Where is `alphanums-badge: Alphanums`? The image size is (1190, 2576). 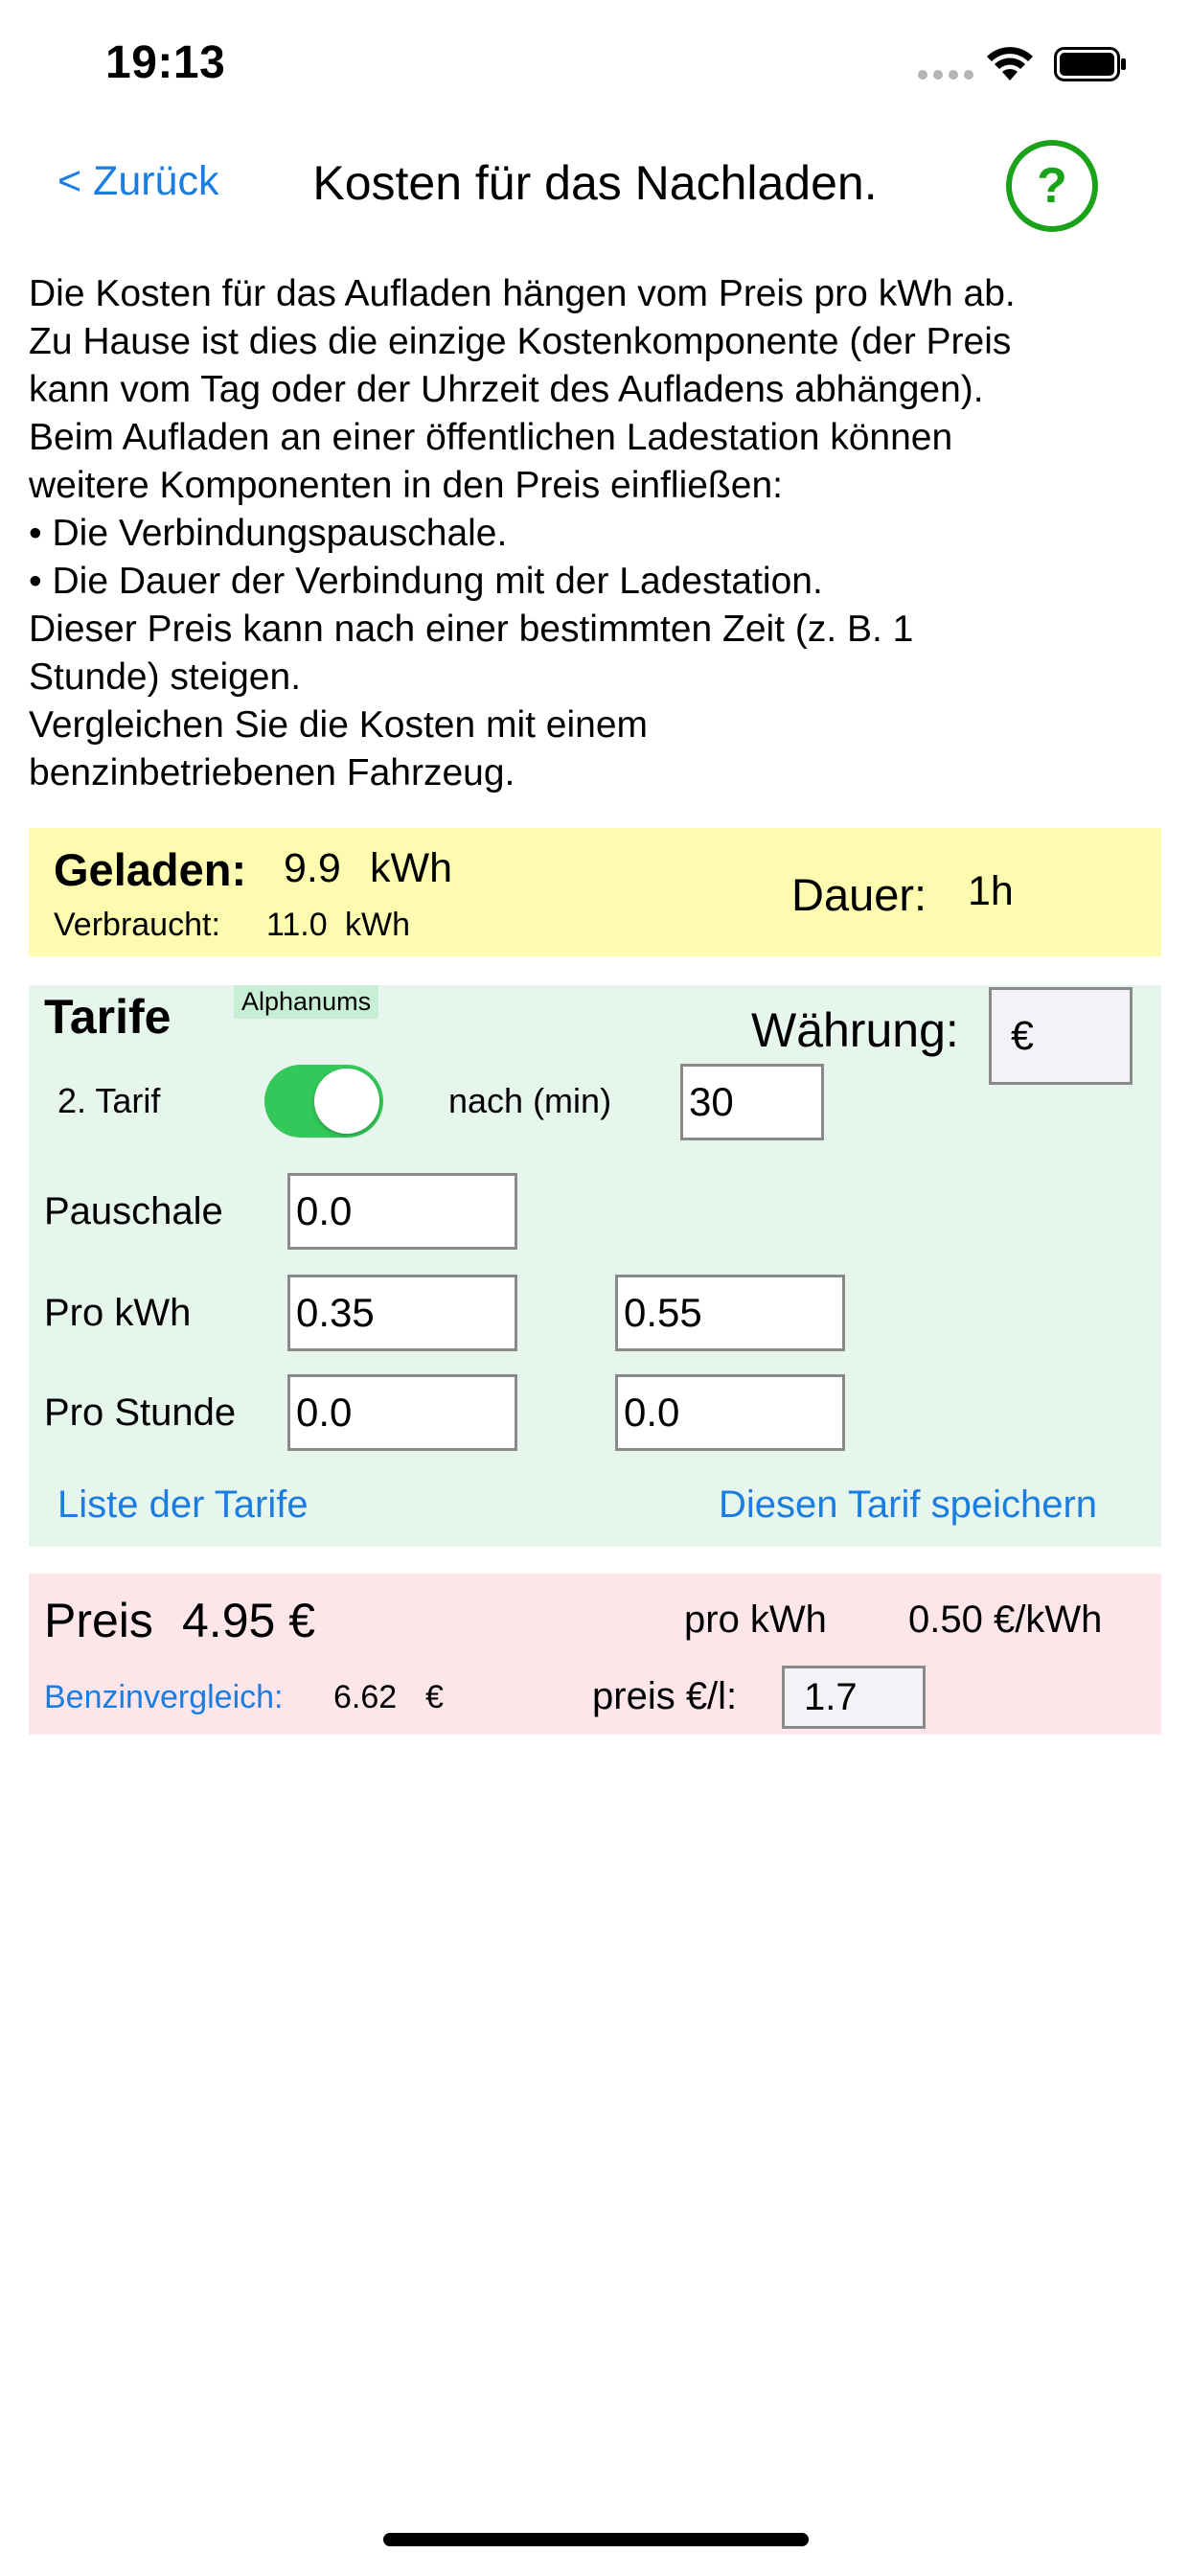 alphanums-badge: Alphanums is located at coordinates (307, 1002).